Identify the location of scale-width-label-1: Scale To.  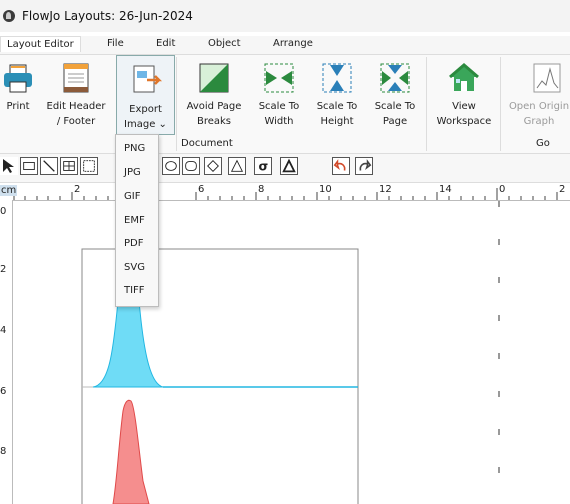
(279, 106).